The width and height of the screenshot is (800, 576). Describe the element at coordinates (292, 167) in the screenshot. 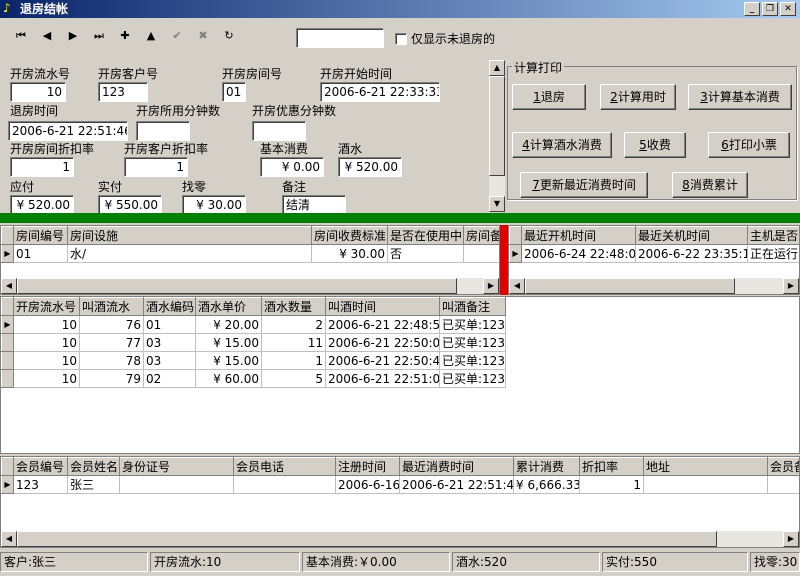

I see `base-cost-field: ¥ 0.00` at that location.